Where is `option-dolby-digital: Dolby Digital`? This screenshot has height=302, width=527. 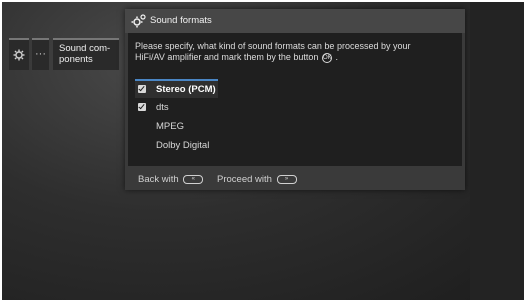
option-dolby-digital: Dolby Digital is located at coordinates (176, 145).